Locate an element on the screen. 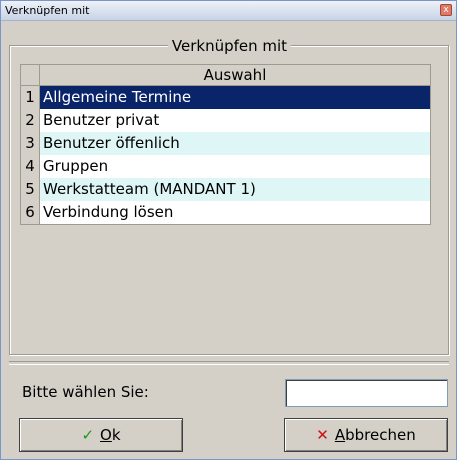 The height and width of the screenshot is (460, 457). cross-icon: ✕ is located at coordinates (322, 435).